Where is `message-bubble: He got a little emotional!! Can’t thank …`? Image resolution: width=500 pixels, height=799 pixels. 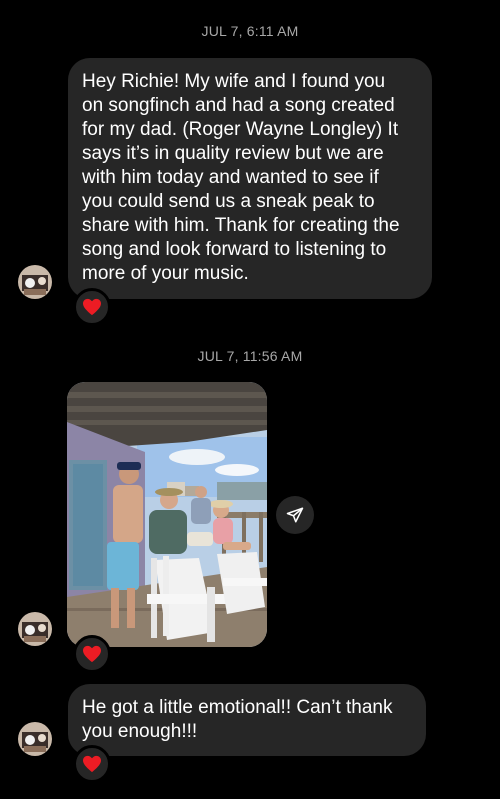 message-bubble: He got a little emotional!! Can’t thank … is located at coordinates (247, 720).